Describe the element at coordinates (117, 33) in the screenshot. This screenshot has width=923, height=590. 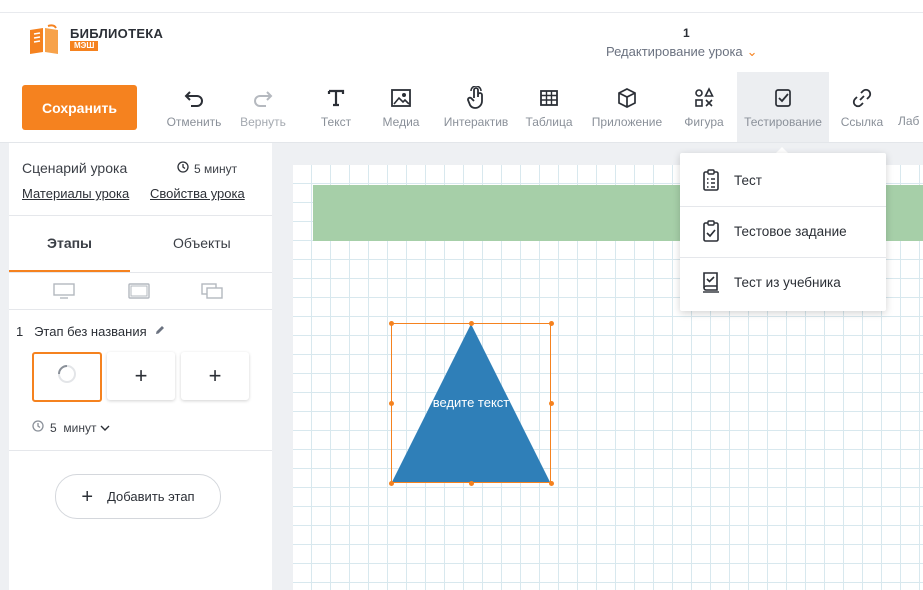
I see `logo-title: БИБЛИОТЕКА` at that location.